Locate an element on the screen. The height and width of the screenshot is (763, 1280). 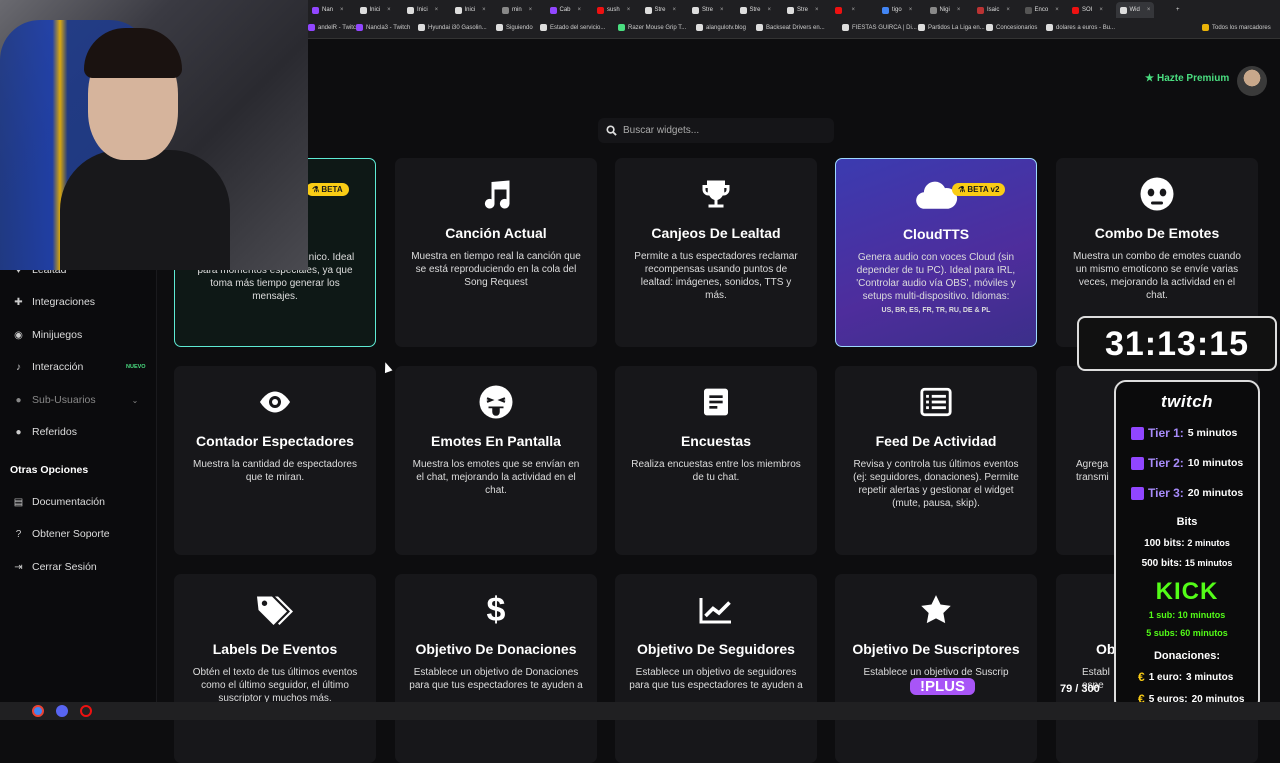
browser-tab: Wid × is located at coordinates (1135, 10).